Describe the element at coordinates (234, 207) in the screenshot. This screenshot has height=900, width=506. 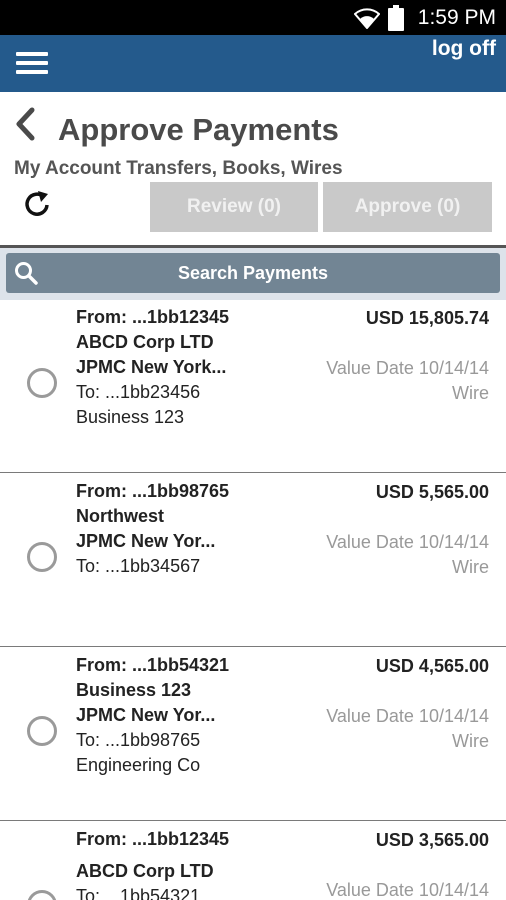
I see `review-button: Review (0)` at that location.